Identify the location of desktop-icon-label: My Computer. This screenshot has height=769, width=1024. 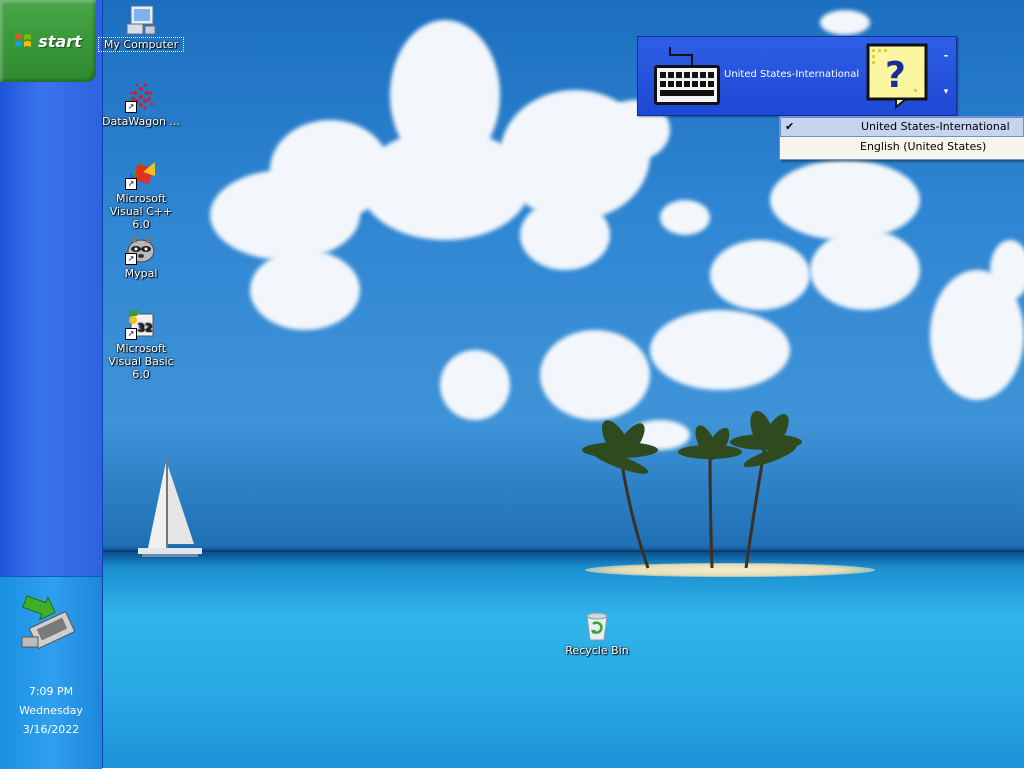
(141, 44).